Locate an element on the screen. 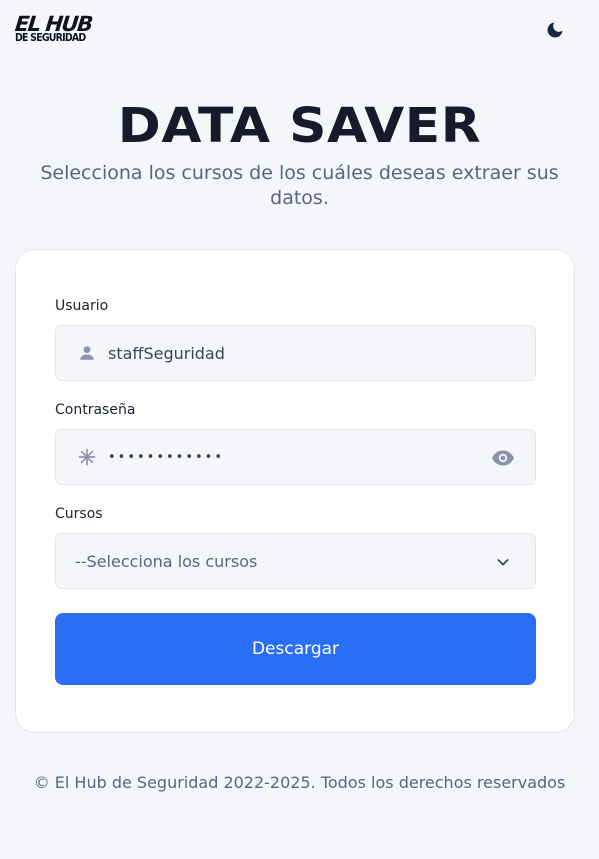 This screenshot has width=599, height=859. theme-toggle-button is located at coordinates (555, 32).